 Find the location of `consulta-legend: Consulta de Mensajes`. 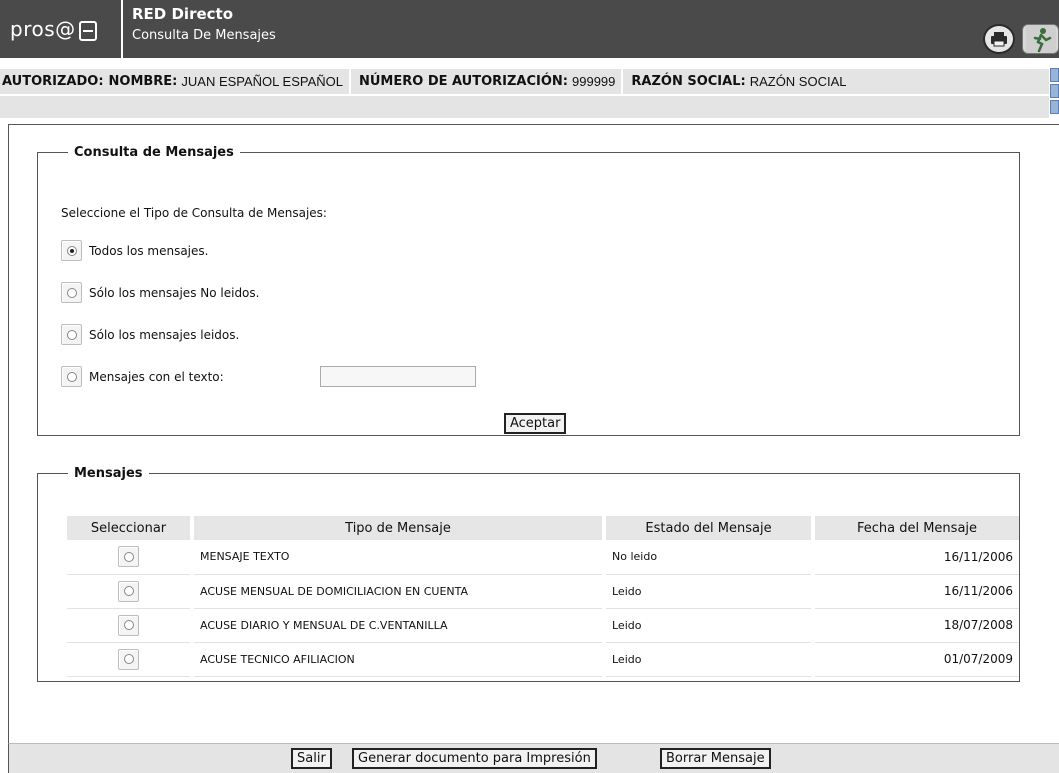

consulta-legend: Consulta de Mensajes is located at coordinates (154, 152).